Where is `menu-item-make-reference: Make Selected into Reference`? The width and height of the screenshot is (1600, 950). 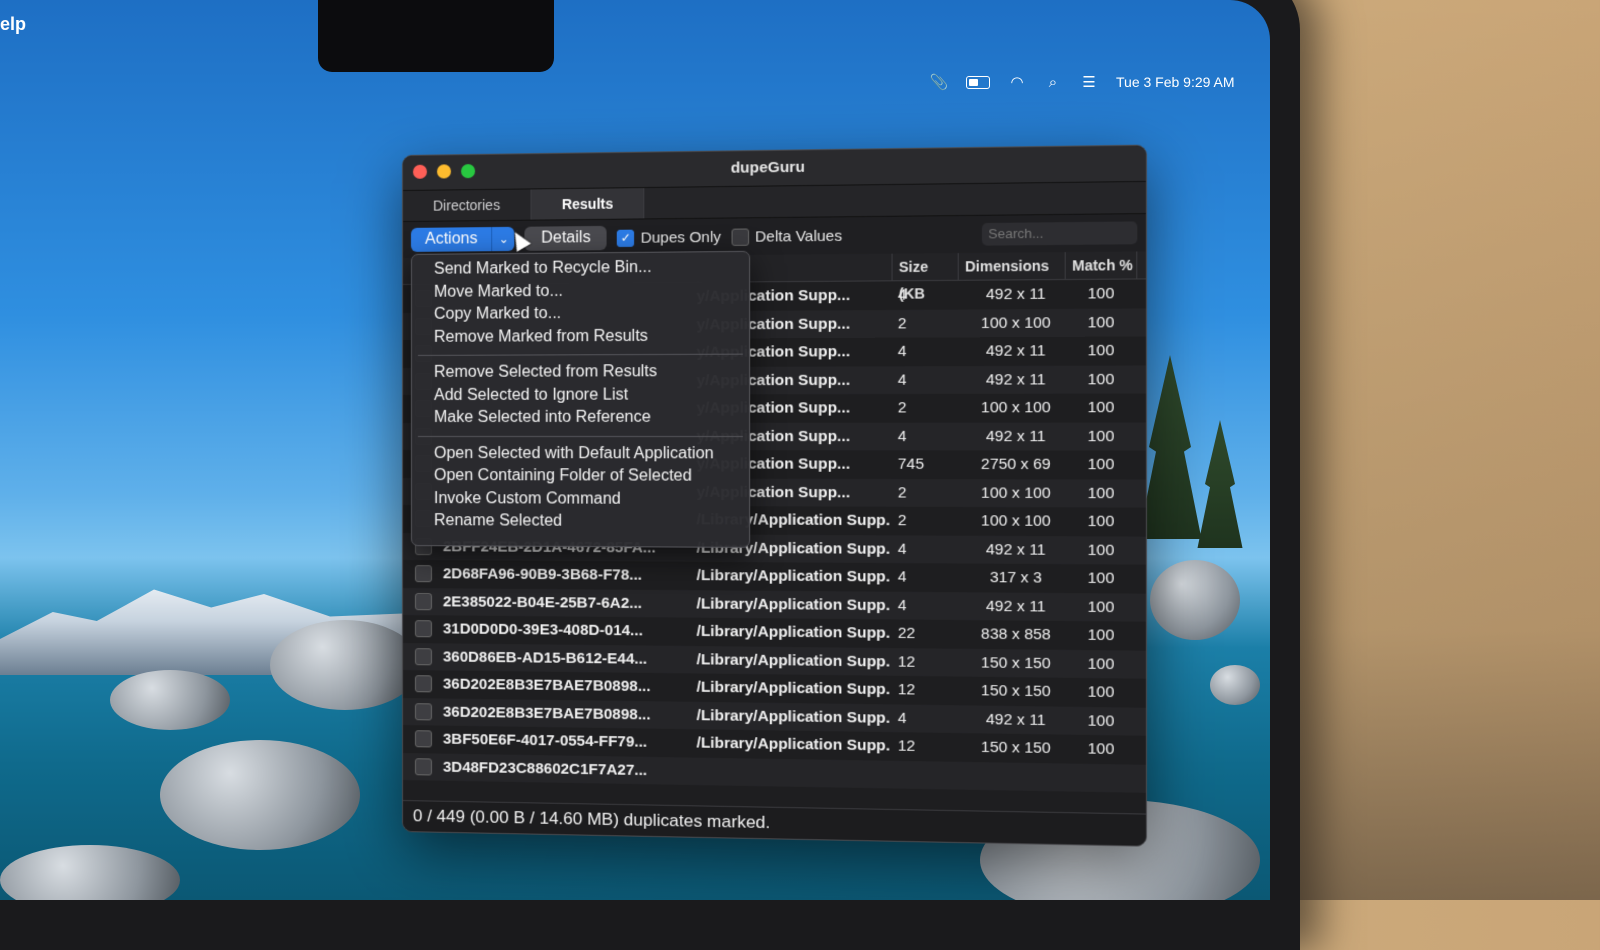 menu-item-make-reference: Make Selected into Reference is located at coordinates (580, 418).